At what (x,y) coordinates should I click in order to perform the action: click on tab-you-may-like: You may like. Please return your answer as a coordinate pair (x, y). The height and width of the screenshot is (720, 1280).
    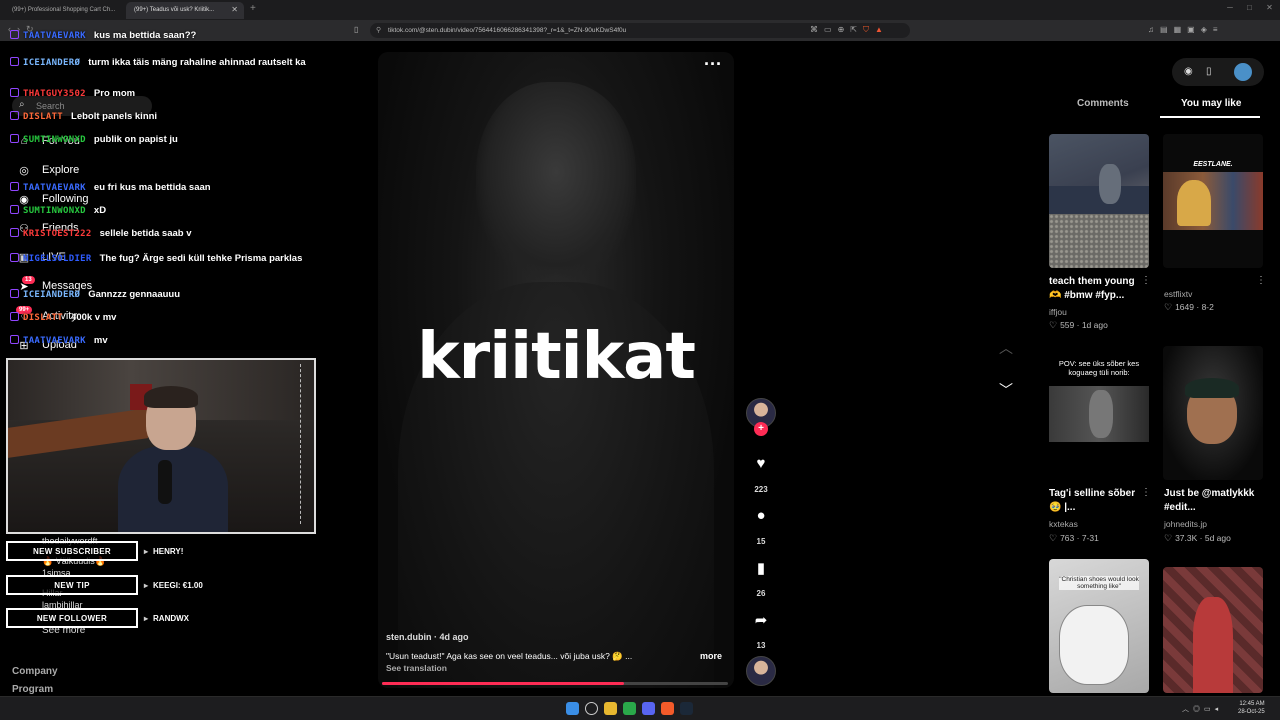
    Looking at the image, I should click on (1211, 103).